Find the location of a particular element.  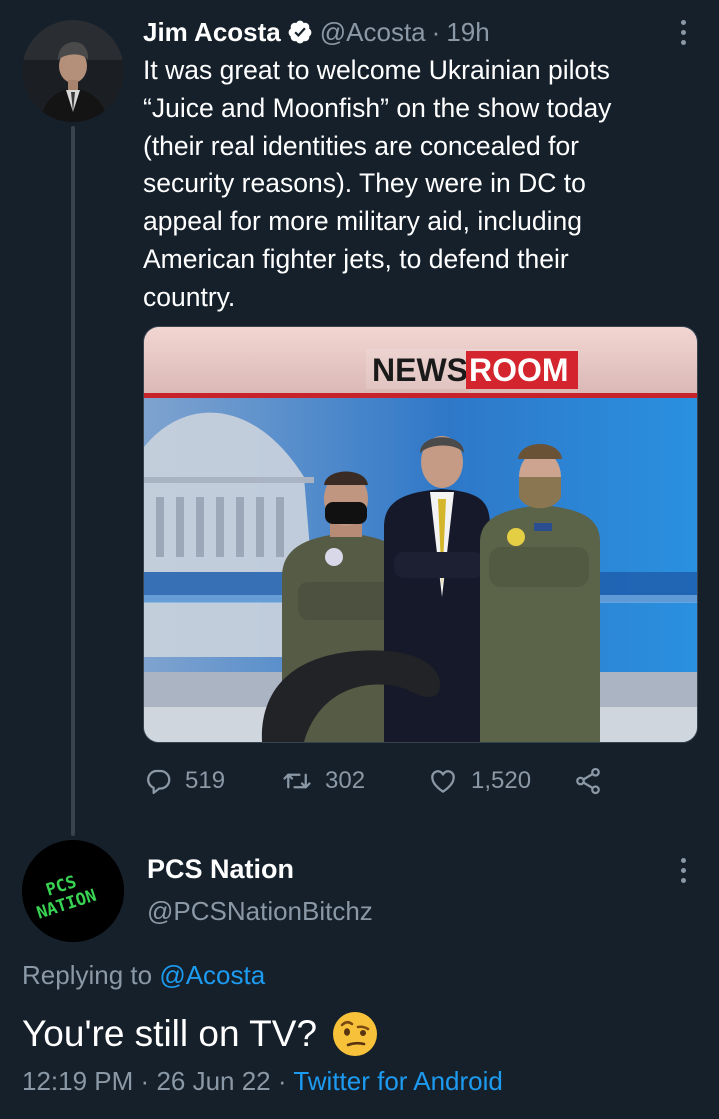

author-avatar-image is located at coordinates (73, 71).